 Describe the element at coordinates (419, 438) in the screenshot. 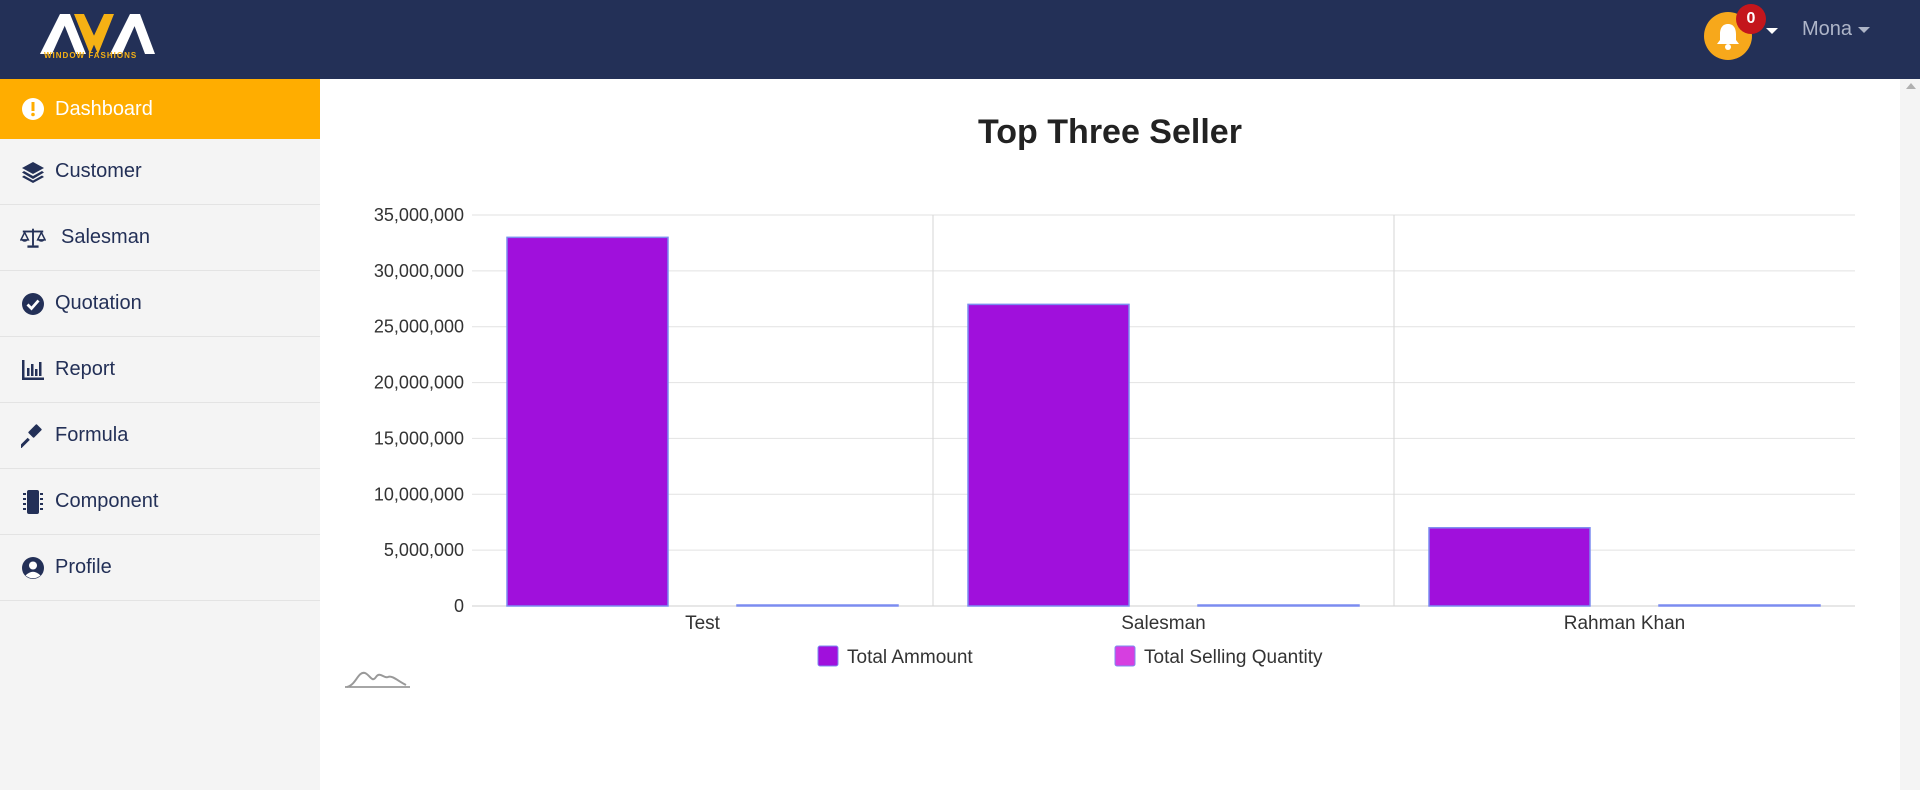

I see `y-tick-label: 15,000,000` at that location.